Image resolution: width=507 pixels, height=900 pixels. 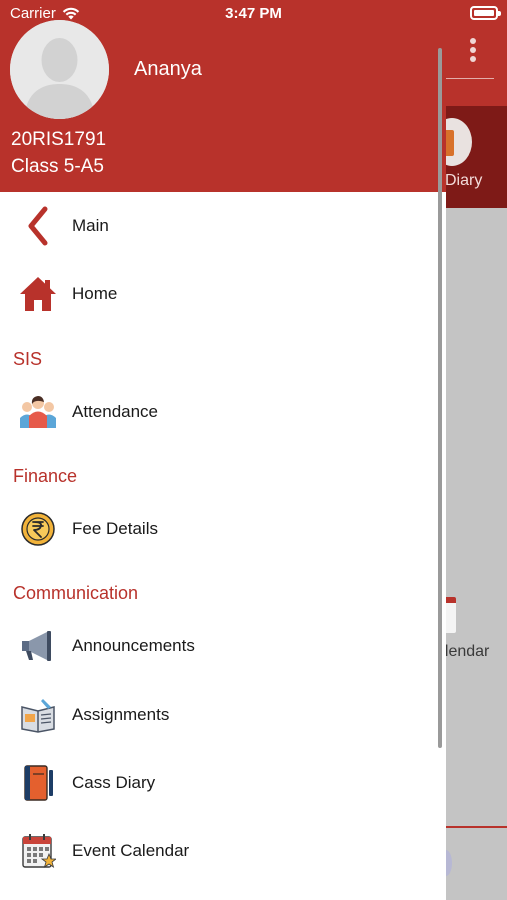 I want to click on user-placeholder-icon, so click(x=59, y=69).